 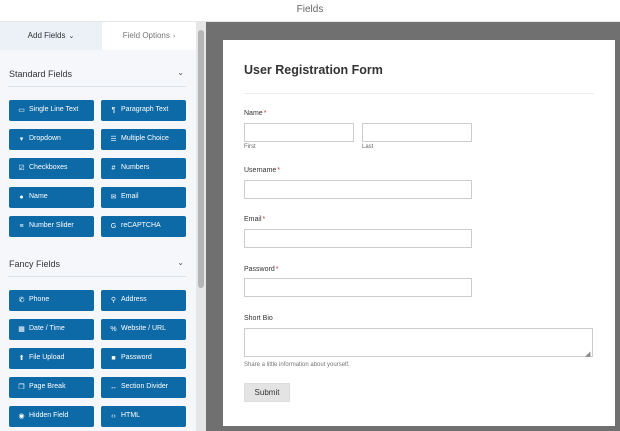 I want to click on field-button-file-upload: ⬆ File Upload, so click(x=51, y=358).